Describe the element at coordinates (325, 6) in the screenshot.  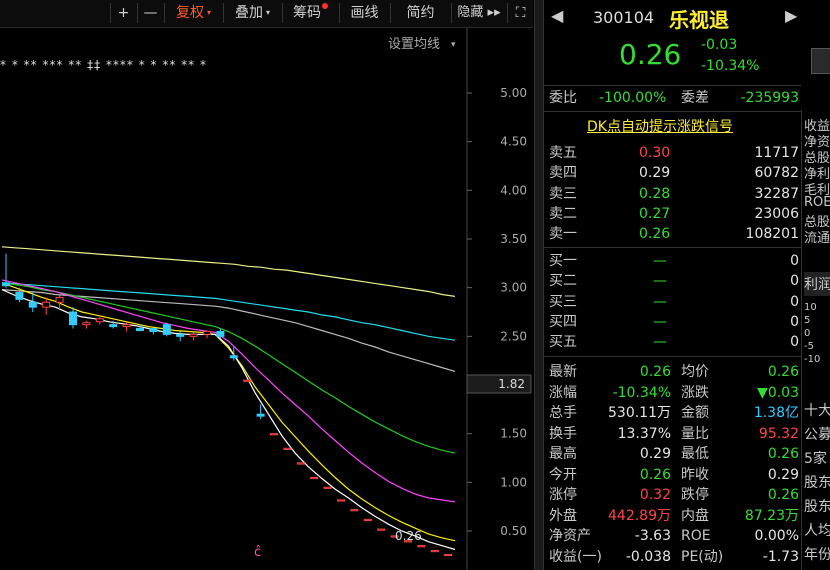
I see `notification-dot` at that location.